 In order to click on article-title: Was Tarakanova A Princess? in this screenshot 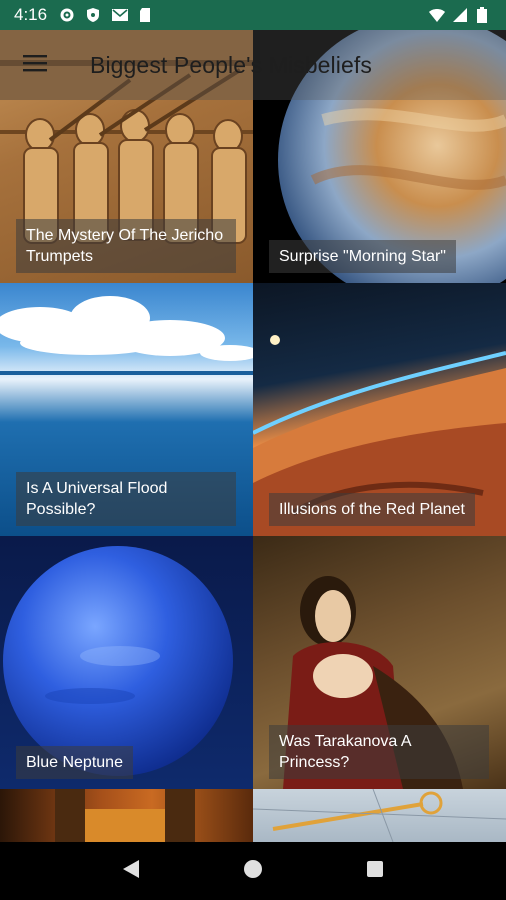, I will do `click(379, 752)`.